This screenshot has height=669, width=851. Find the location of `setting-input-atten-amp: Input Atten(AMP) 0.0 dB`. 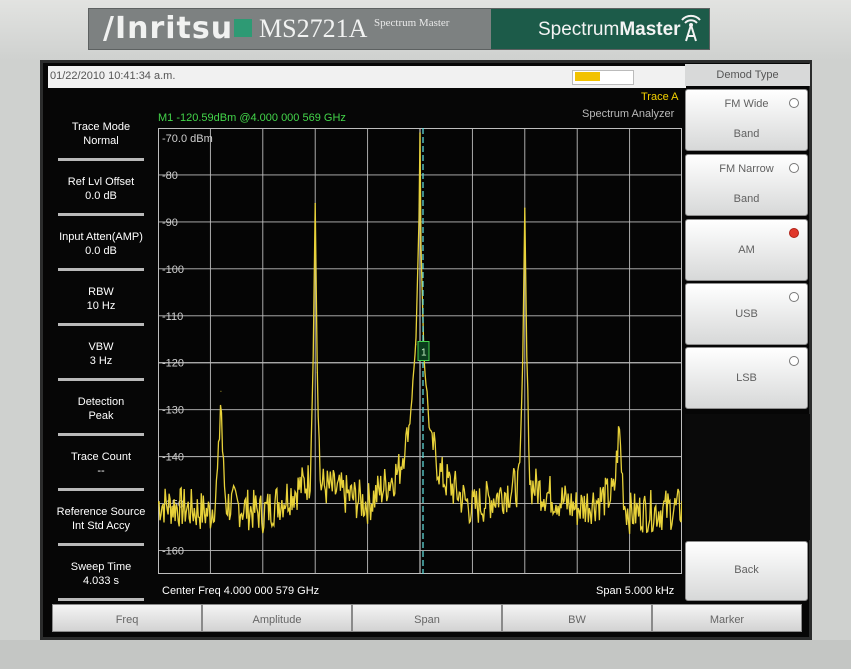

setting-input-atten-amp: Input Atten(AMP) 0.0 dB is located at coordinates (101, 244).